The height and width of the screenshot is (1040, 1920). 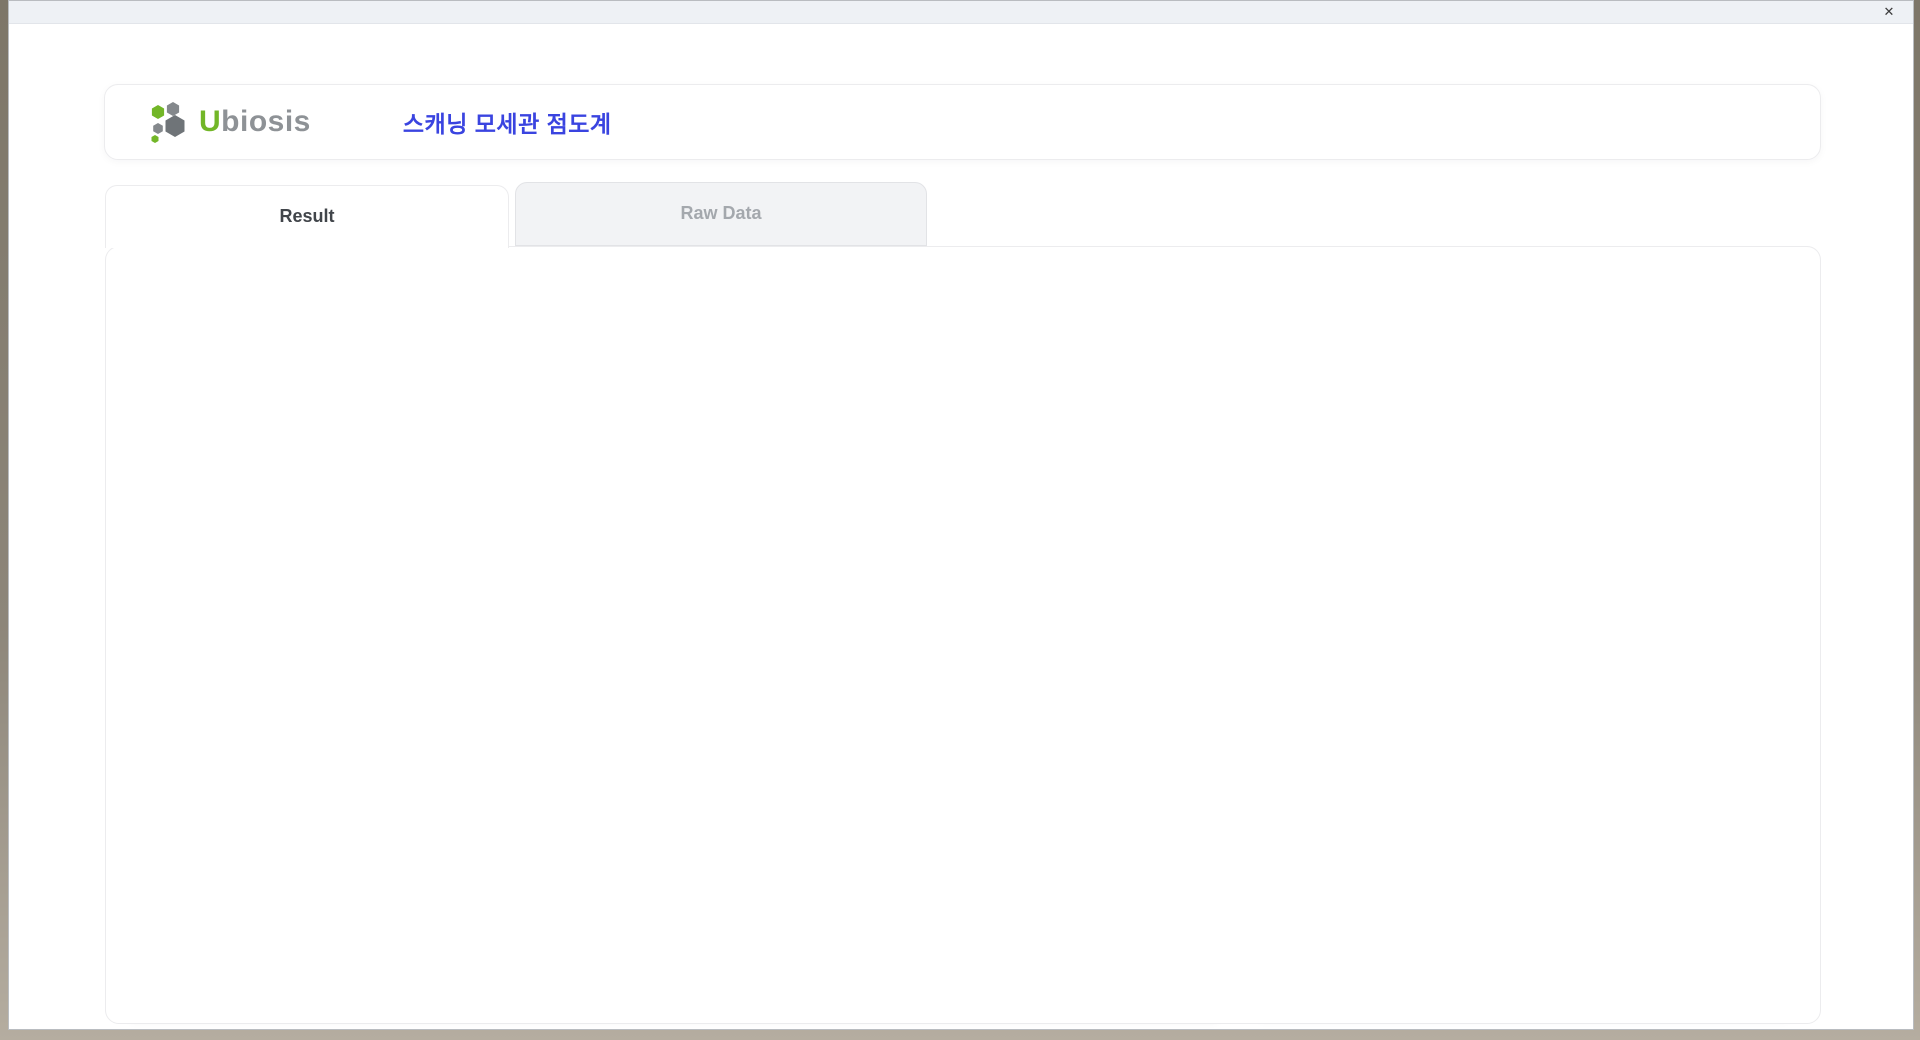 I want to click on close-icon: ✕, so click(x=1889, y=12).